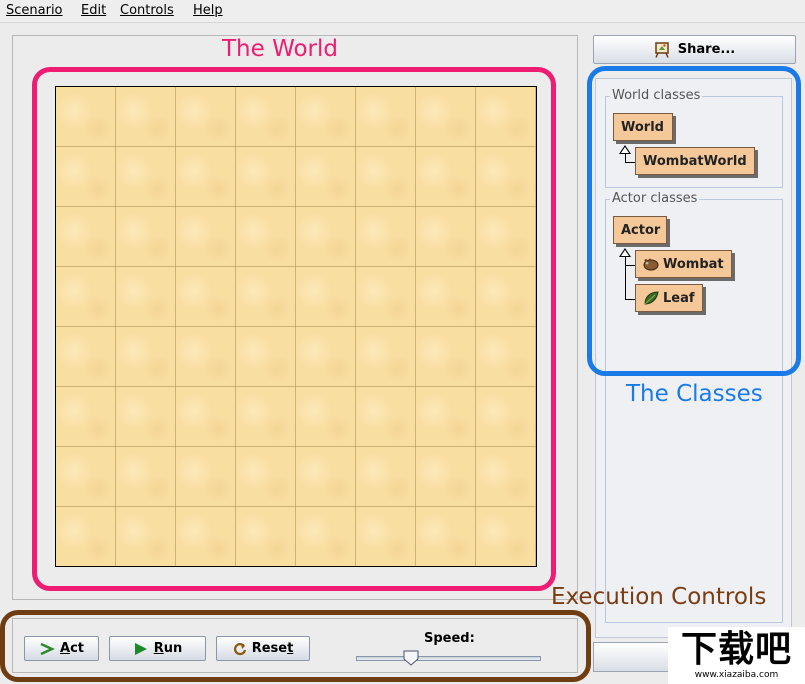 Image resolution: width=805 pixels, height=684 pixels. I want to click on act-label: Act, so click(72, 648).